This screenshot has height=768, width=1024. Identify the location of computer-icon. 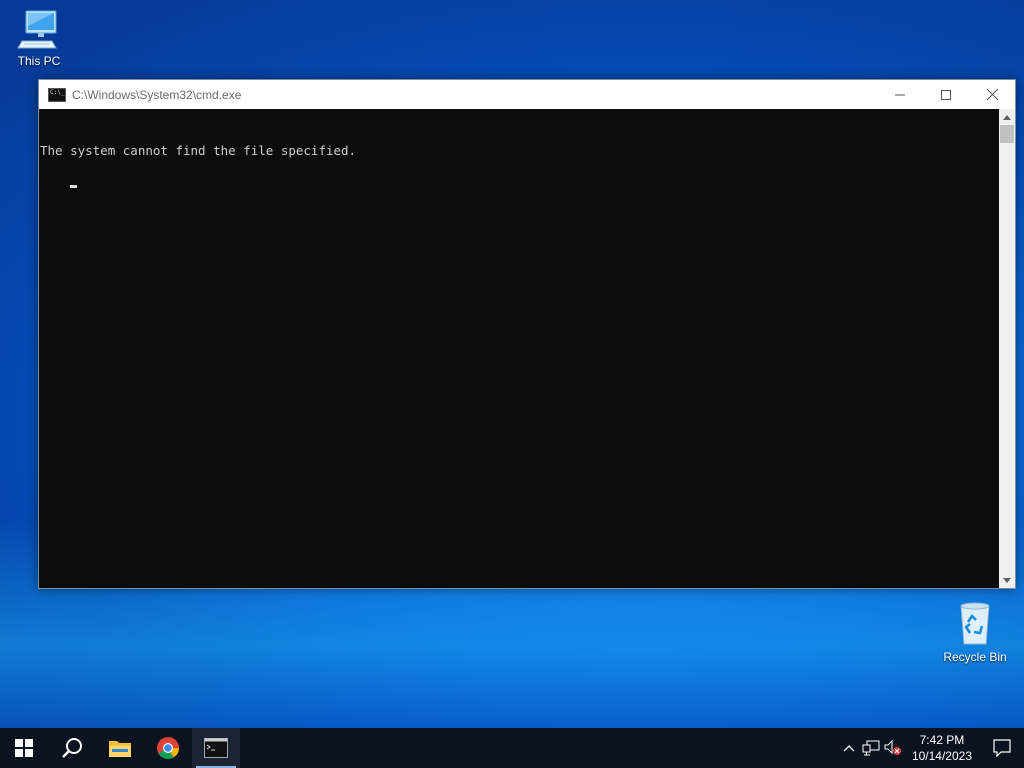
(37, 29).